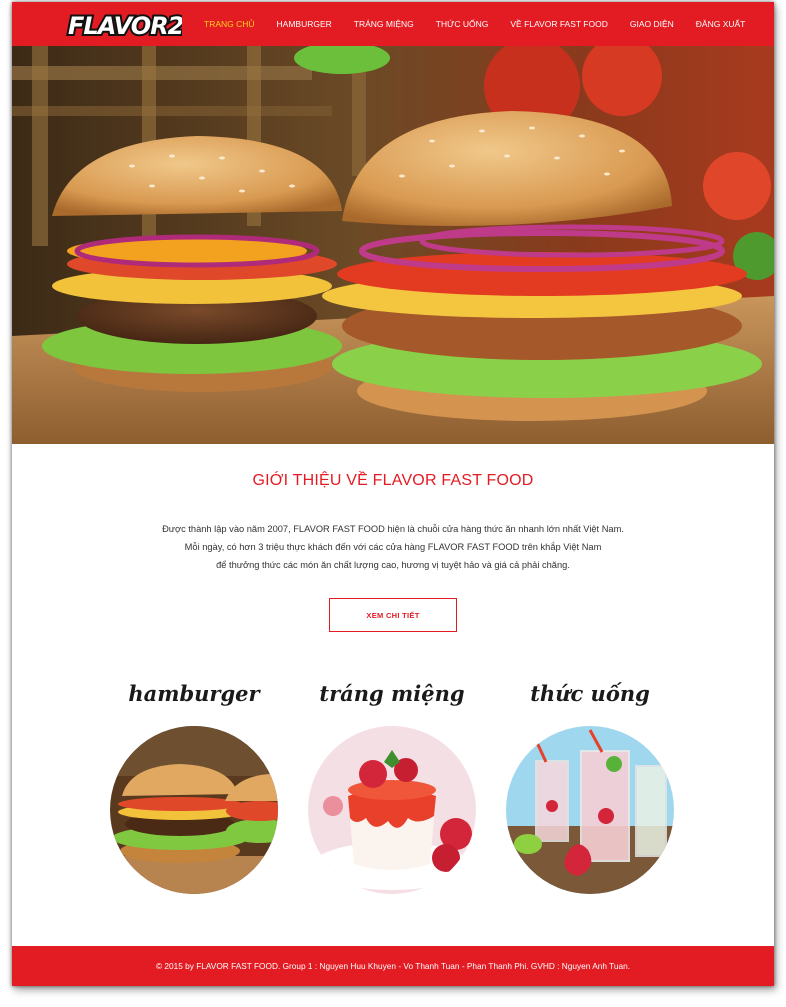 The width and height of the screenshot is (786, 1007). What do you see at coordinates (590, 810) in the screenshot?
I see `drinks-category-image` at bounding box center [590, 810].